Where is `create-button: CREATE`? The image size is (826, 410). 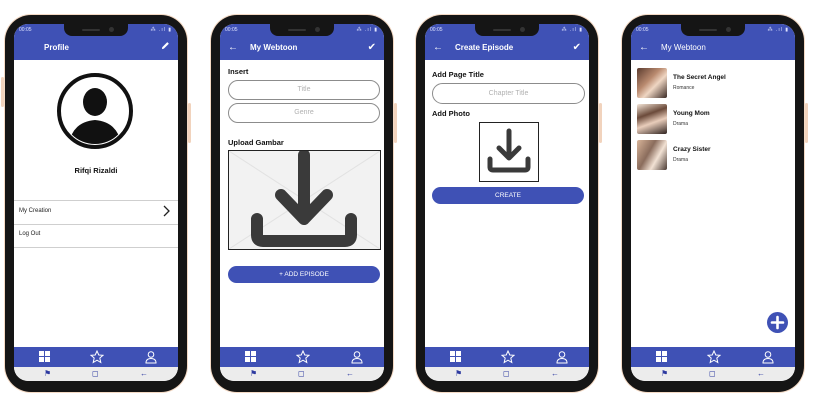 create-button: CREATE is located at coordinates (508, 195).